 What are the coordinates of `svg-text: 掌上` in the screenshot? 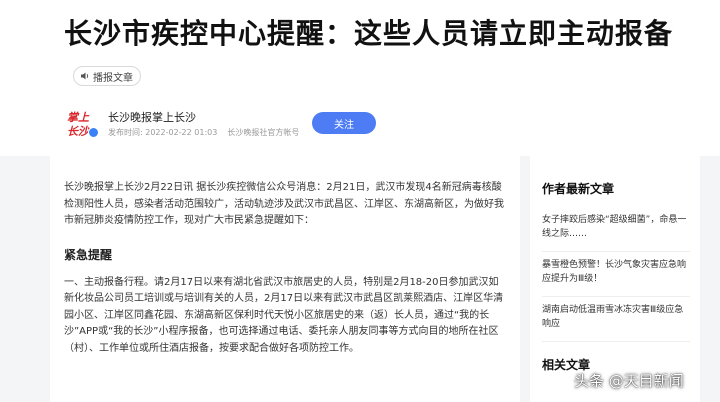 It's located at (78, 117).